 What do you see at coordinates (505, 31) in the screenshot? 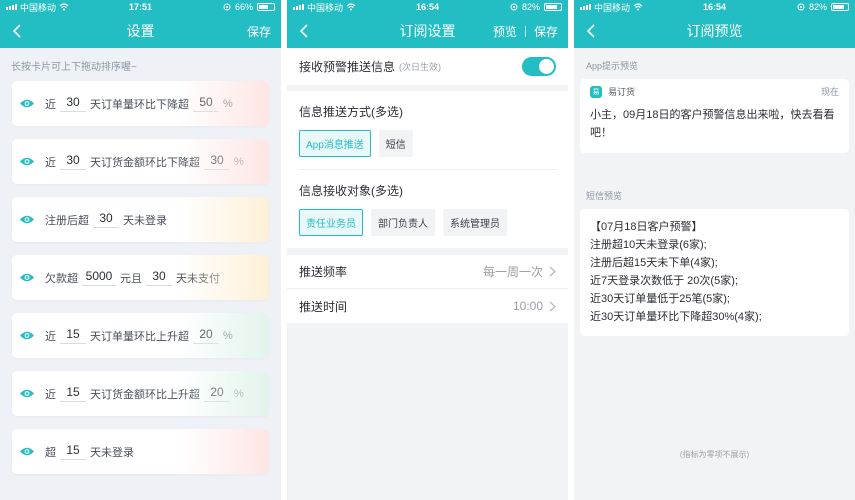
I see `preview-button: 预览` at bounding box center [505, 31].